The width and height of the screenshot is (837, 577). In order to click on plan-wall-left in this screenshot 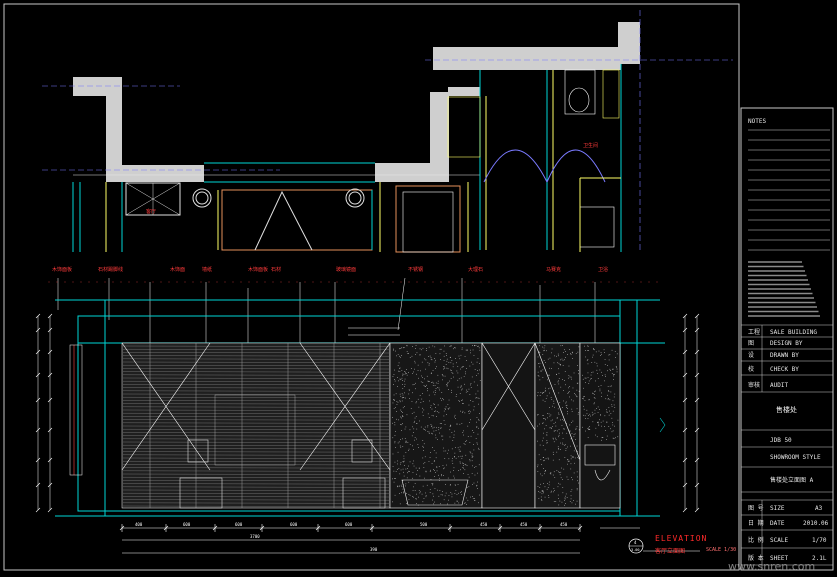, I will do `click(138, 129)`.